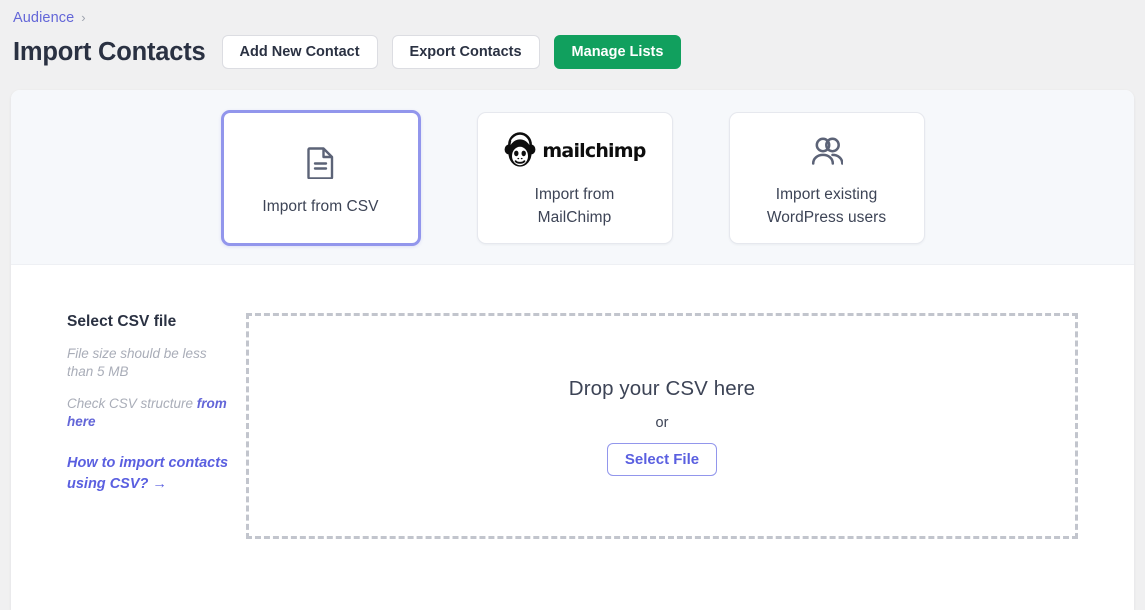 Image resolution: width=1145 pixels, height=610 pixels. What do you see at coordinates (827, 151) in the screenshot?
I see `users-icon` at bounding box center [827, 151].